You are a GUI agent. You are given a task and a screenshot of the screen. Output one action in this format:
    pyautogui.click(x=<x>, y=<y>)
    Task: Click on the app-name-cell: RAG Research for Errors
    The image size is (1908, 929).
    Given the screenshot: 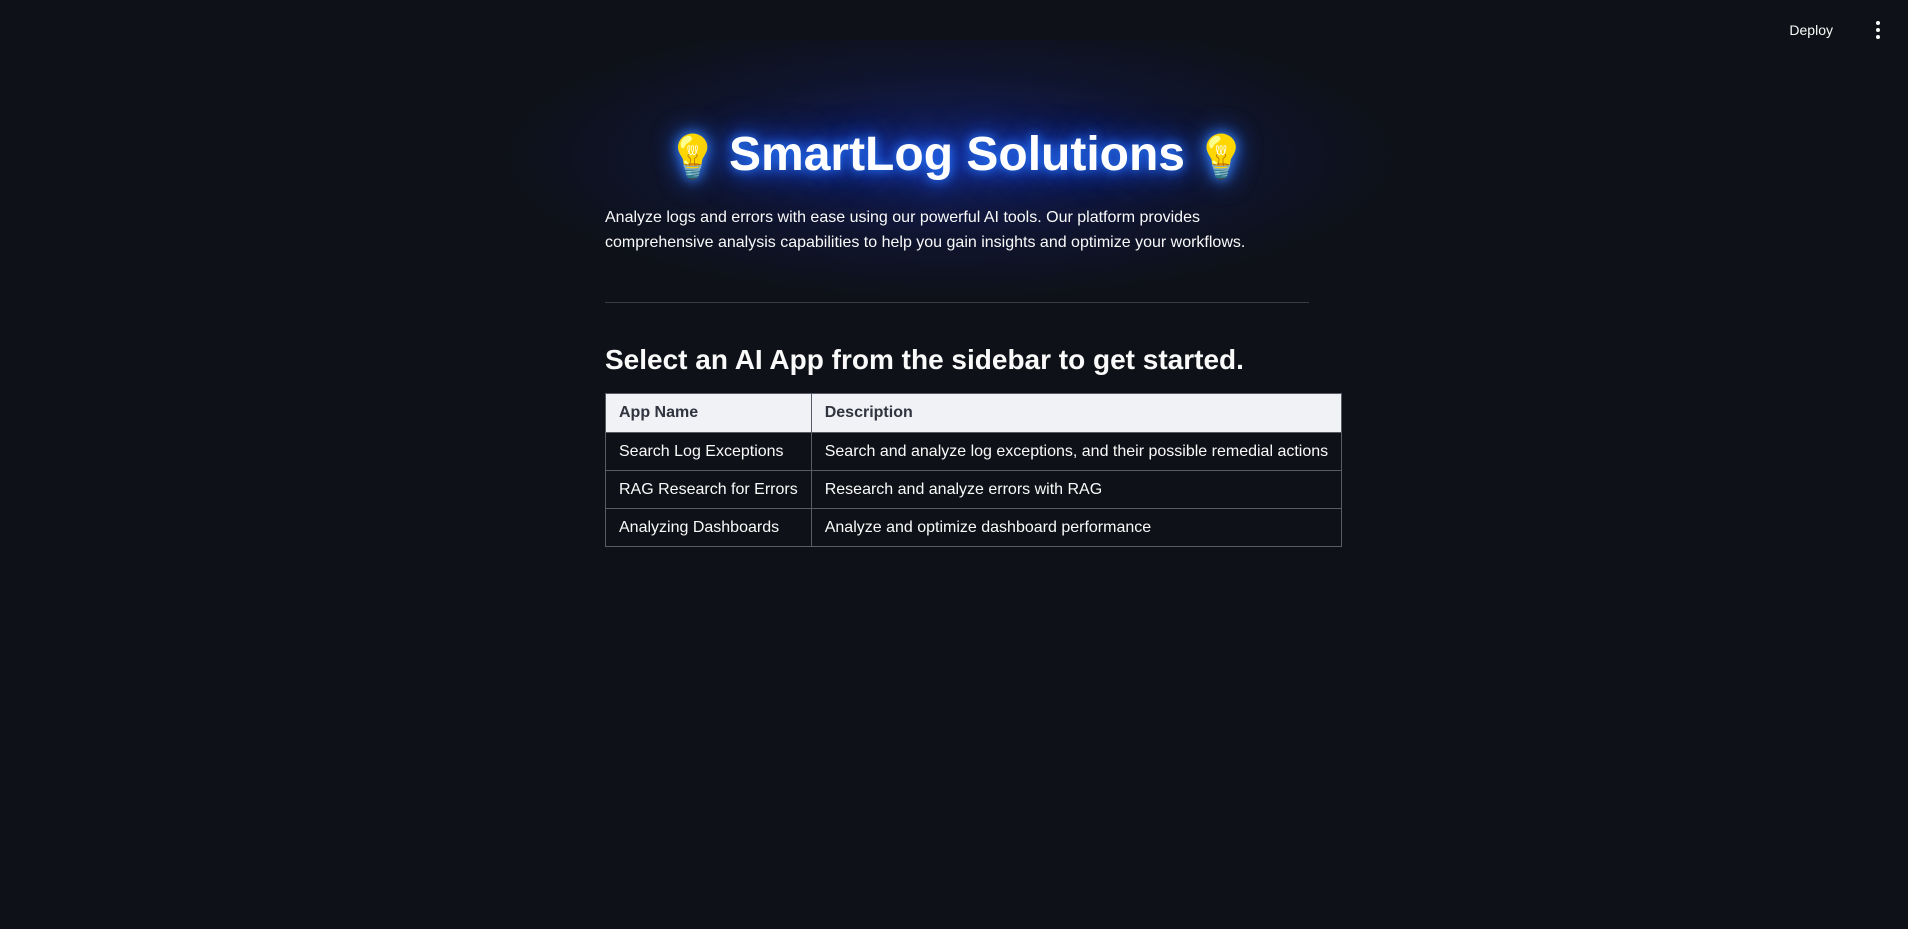 What is the action you would take?
    pyautogui.click(x=708, y=489)
    